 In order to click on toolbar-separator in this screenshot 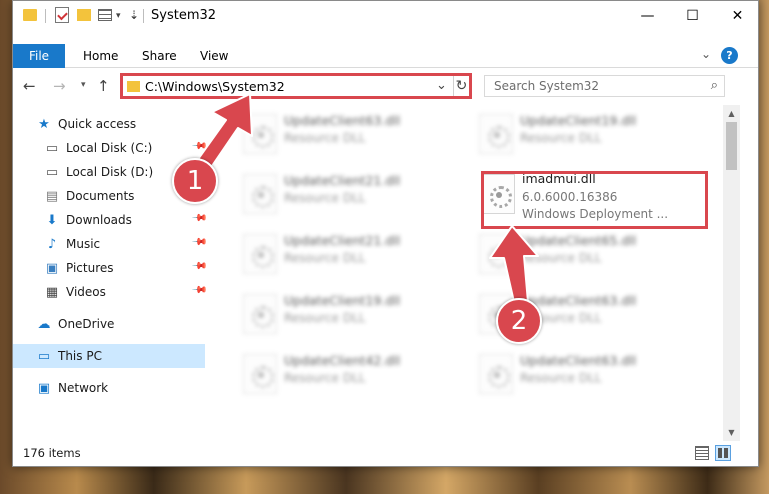, I will do `click(45, 16)`.